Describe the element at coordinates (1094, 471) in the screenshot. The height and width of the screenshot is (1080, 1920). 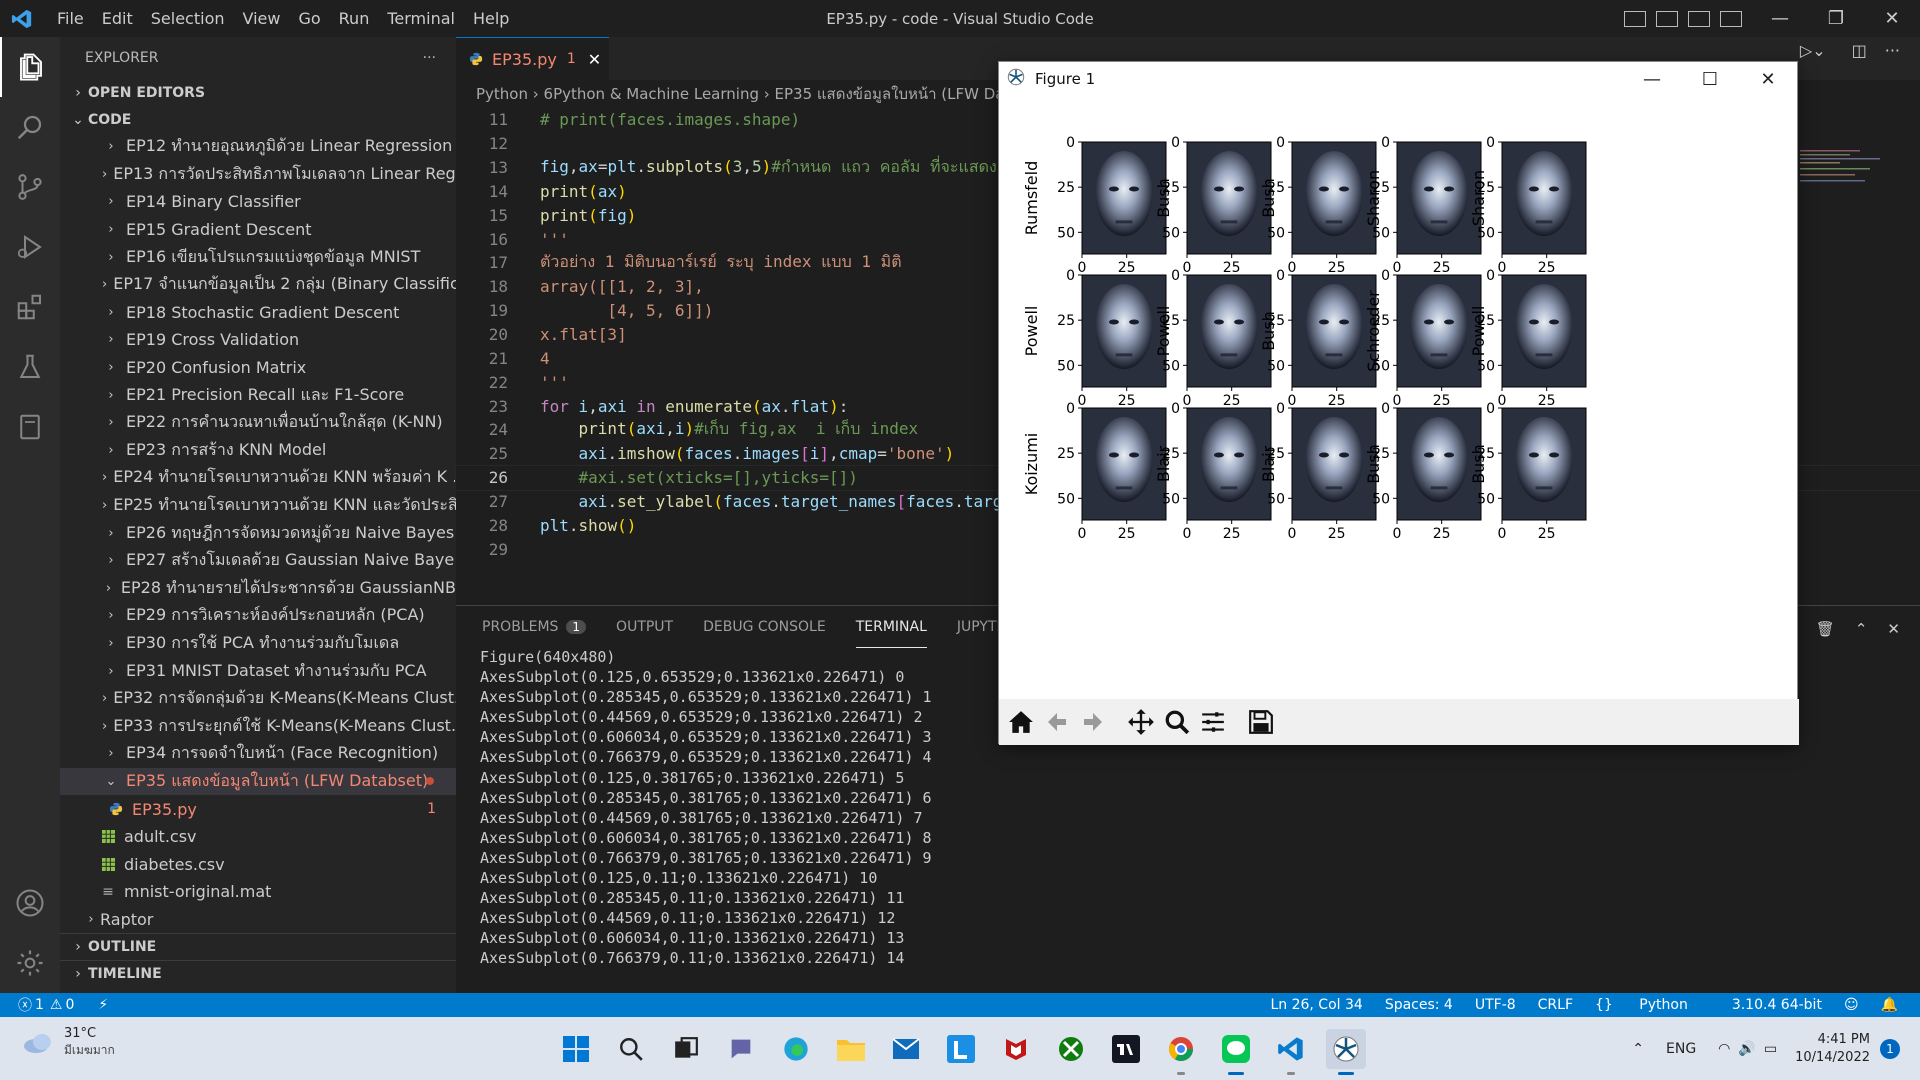
I see `subplot-axes: 0 25 50 0 25 Koizumi` at that location.